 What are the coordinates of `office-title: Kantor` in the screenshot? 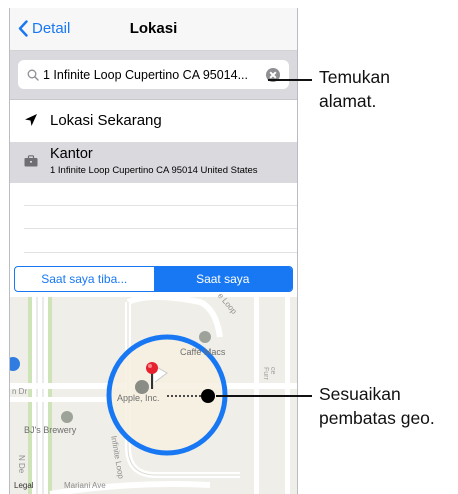 It's located at (71, 154).